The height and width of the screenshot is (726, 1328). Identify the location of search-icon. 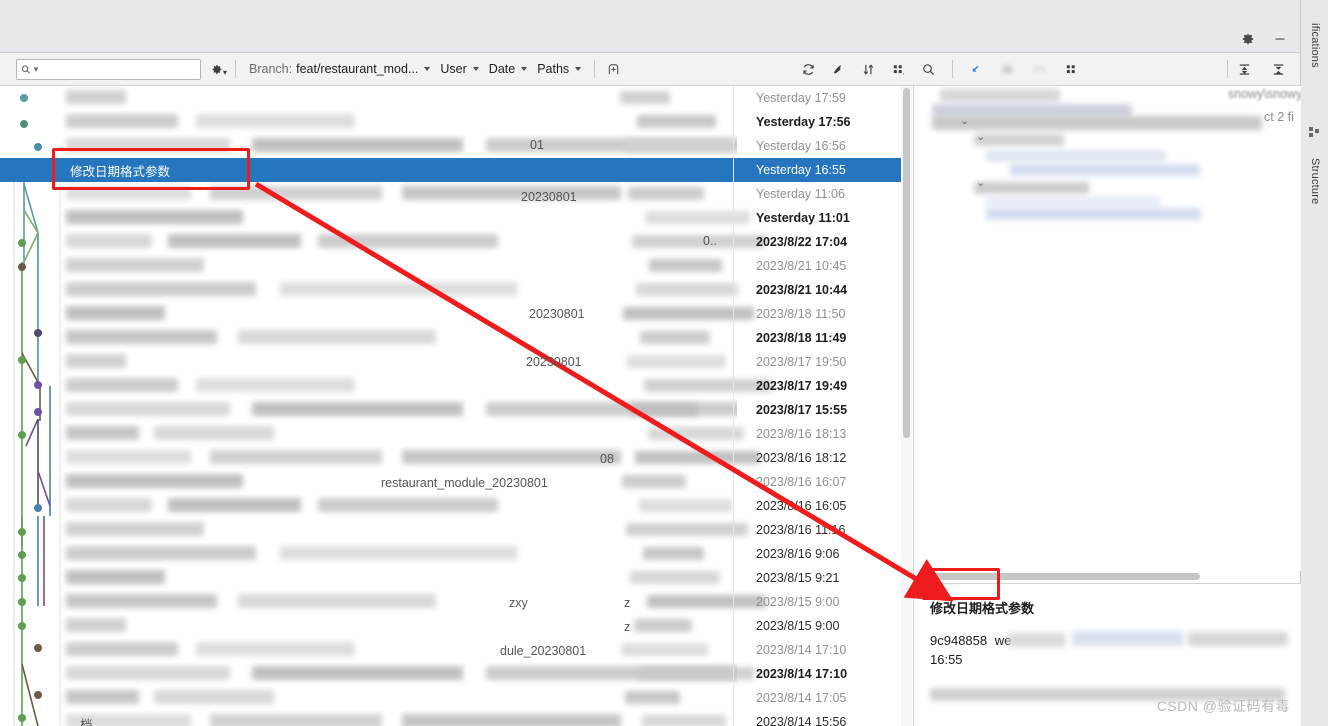
(25, 68).